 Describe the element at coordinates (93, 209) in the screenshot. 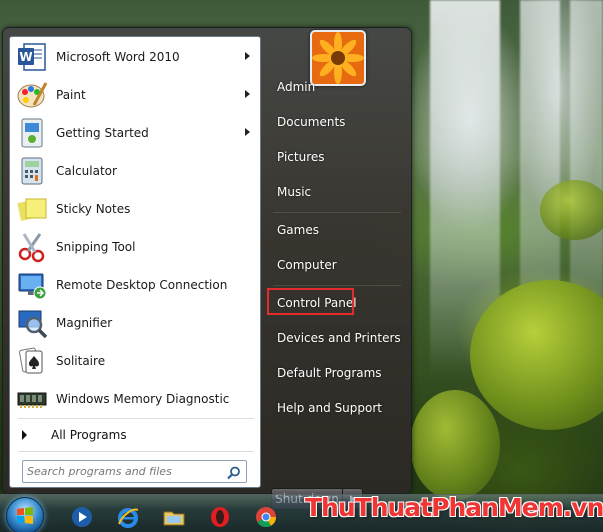

I see `program-label: Sticky Notes` at that location.